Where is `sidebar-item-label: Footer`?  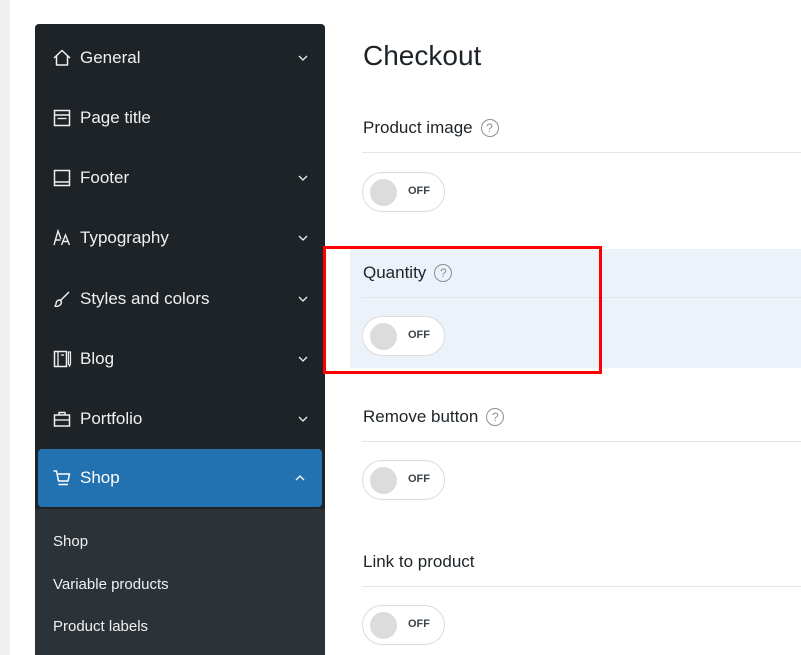 sidebar-item-label: Footer is located at coordinates (105, 177).